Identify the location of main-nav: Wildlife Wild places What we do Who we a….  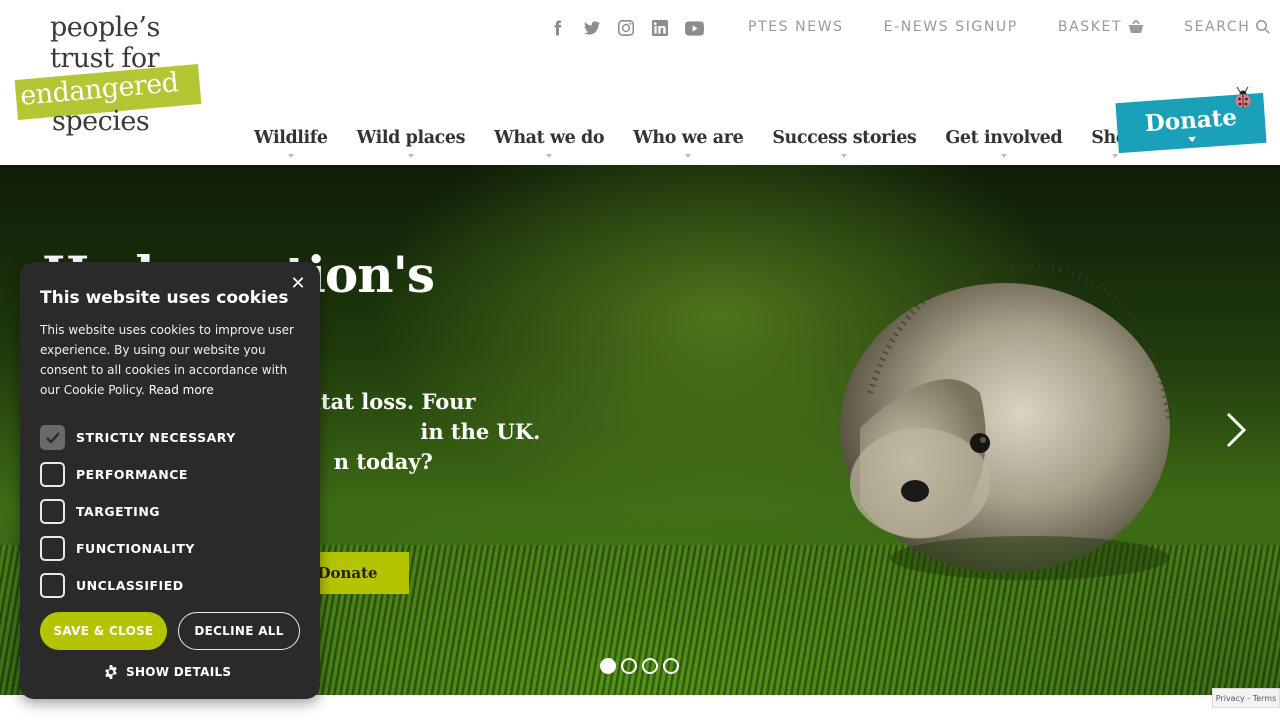
(711, 143).